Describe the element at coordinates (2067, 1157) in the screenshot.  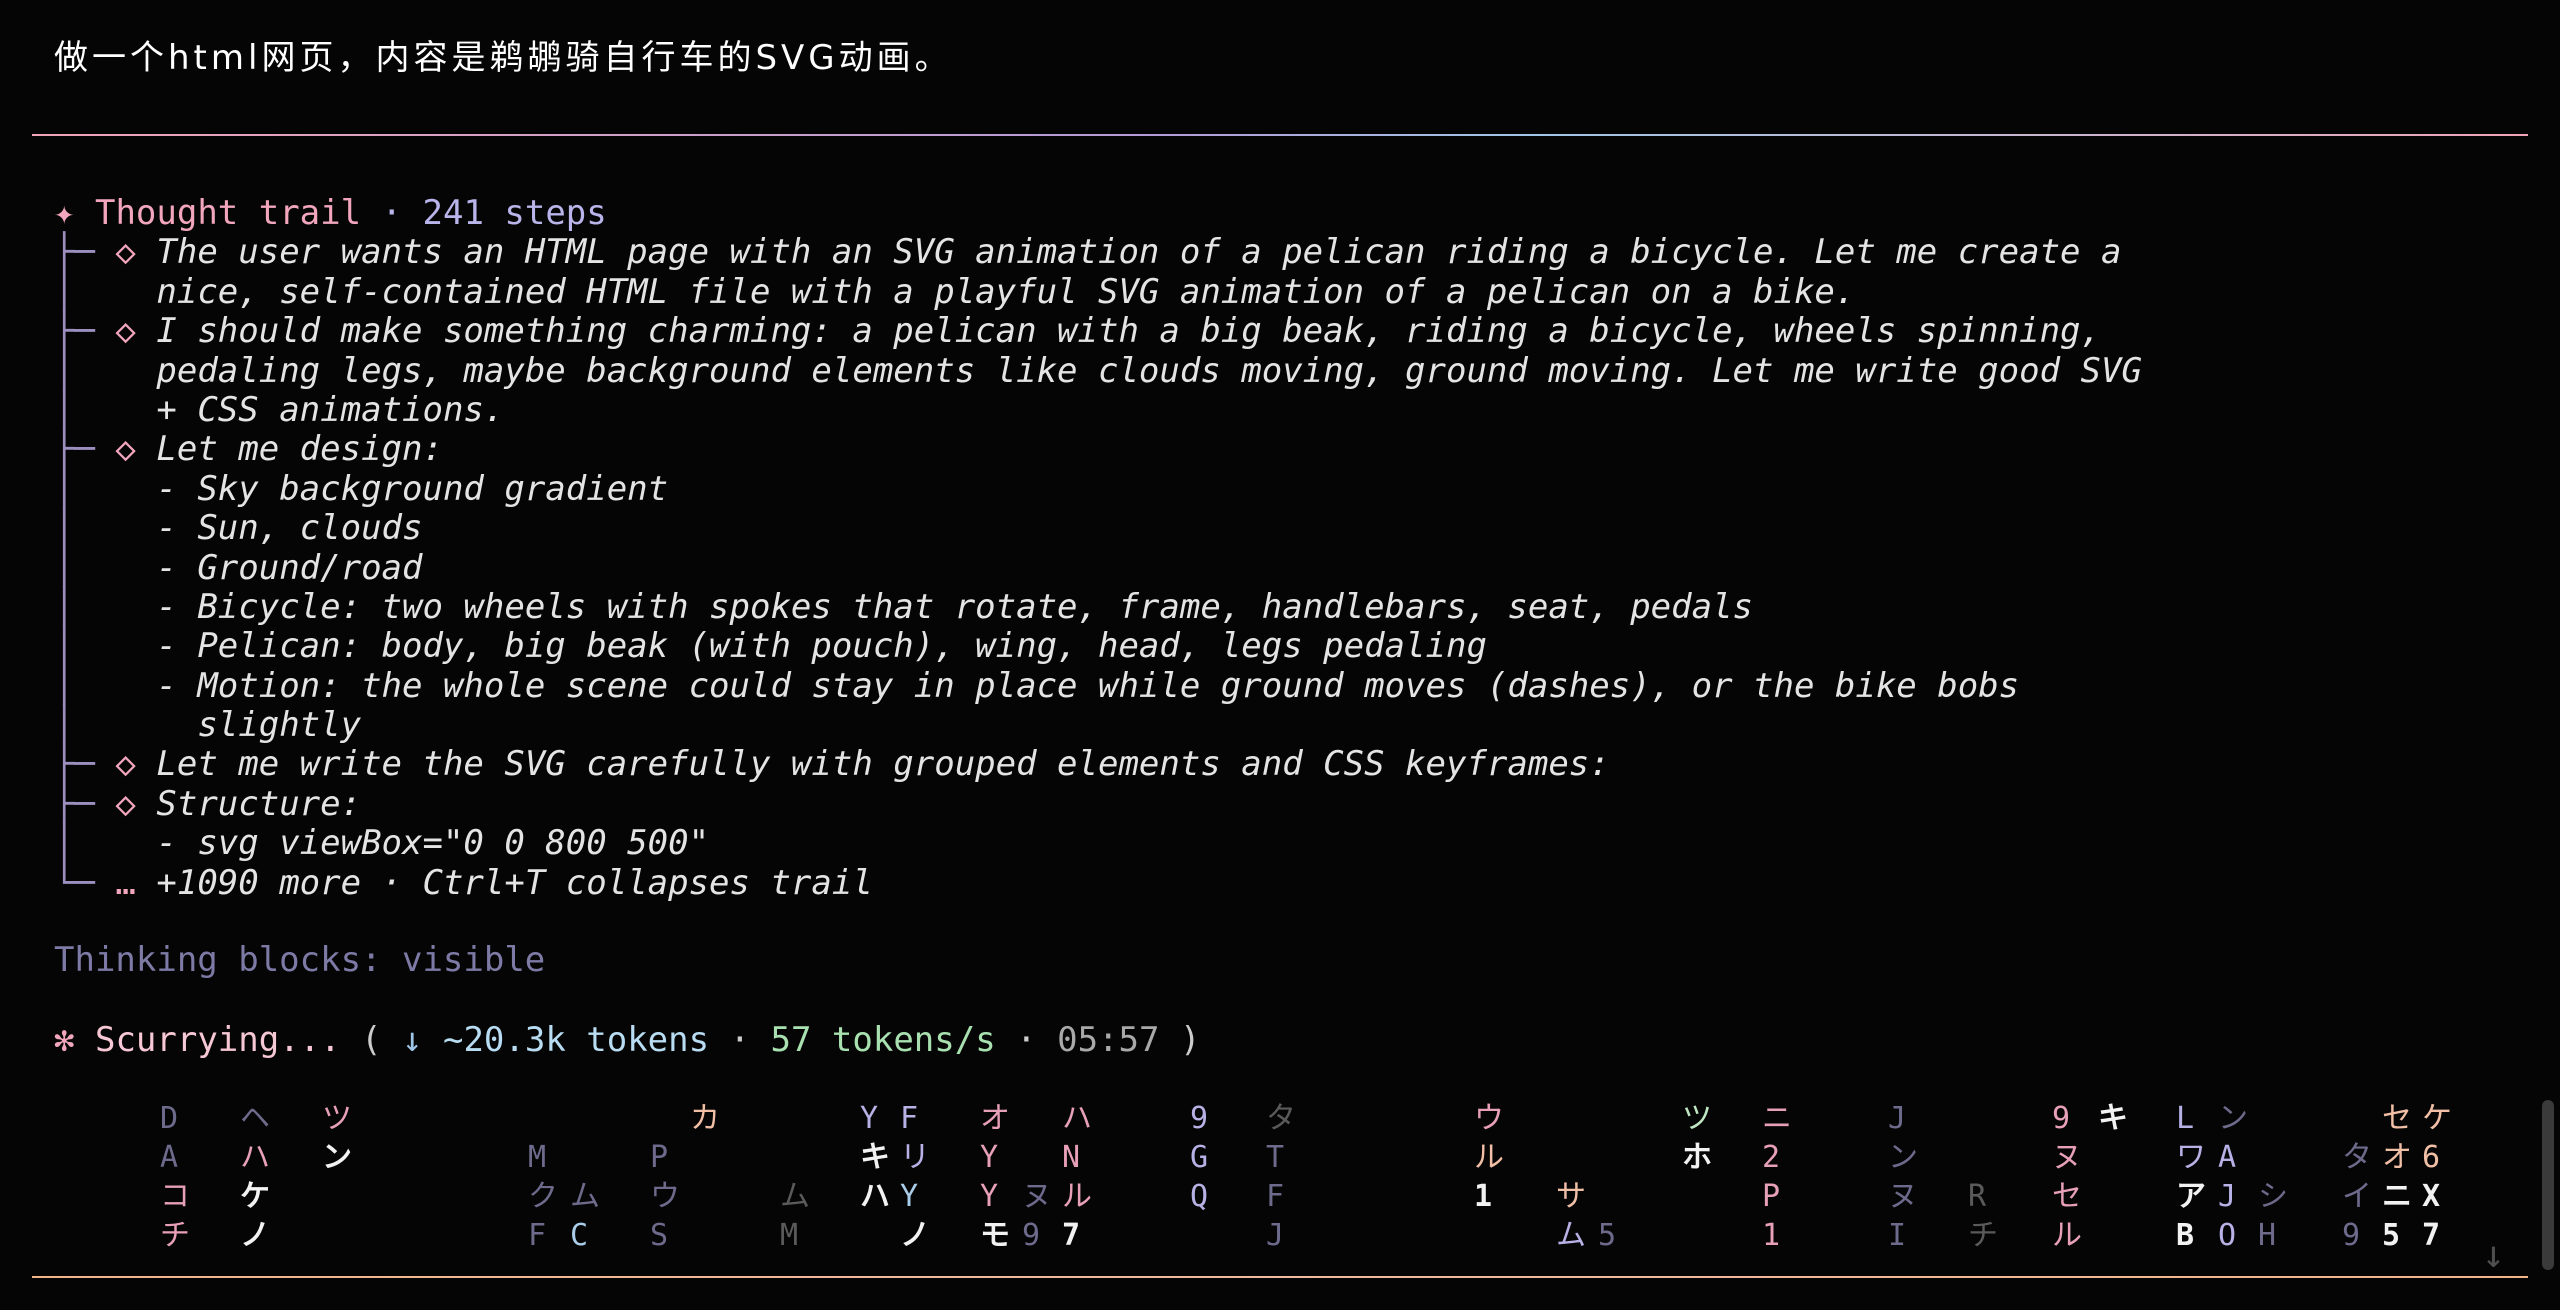
I see `rain-glyph: ヌ` at that location.